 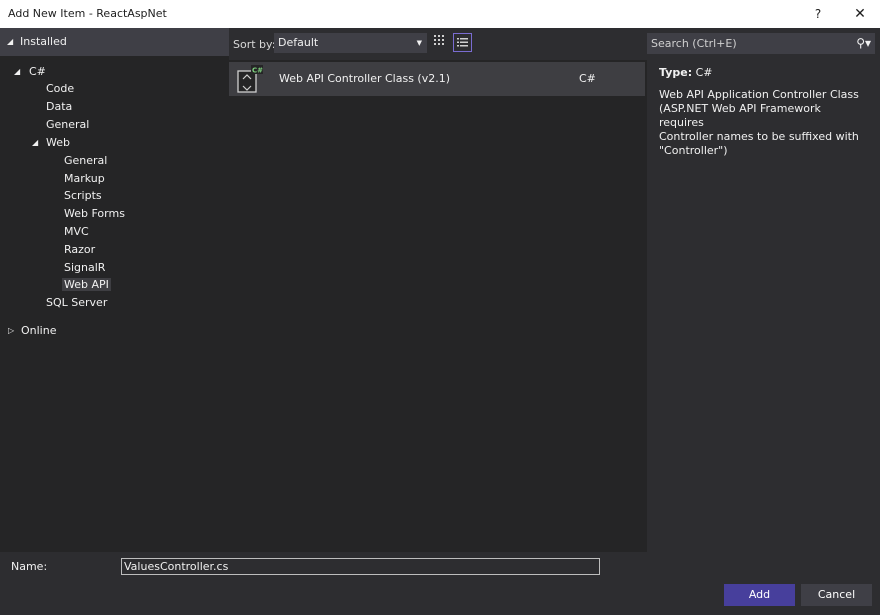 I want to click on tree-item-markup: Markup, so click(x=84, y=178).